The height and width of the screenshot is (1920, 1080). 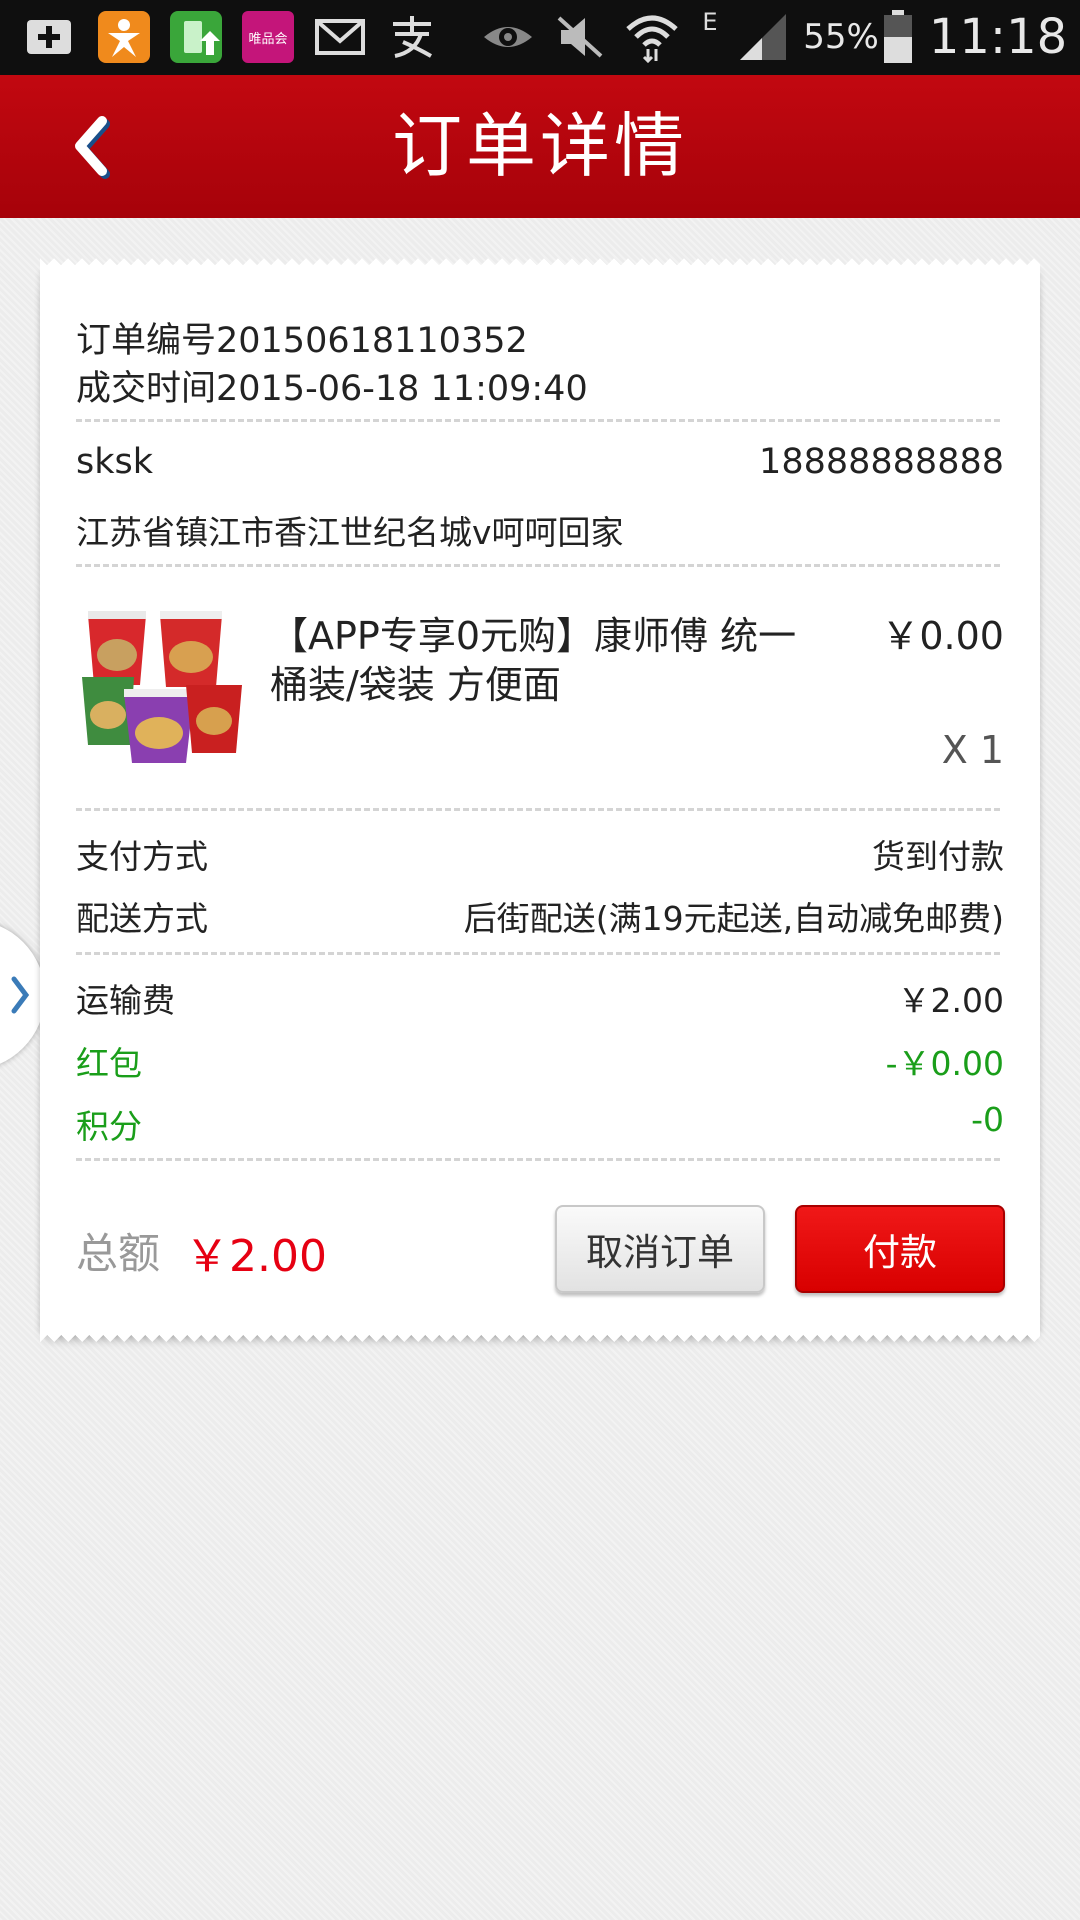 I want to click on battery-icon, so click(x=898, y=37).